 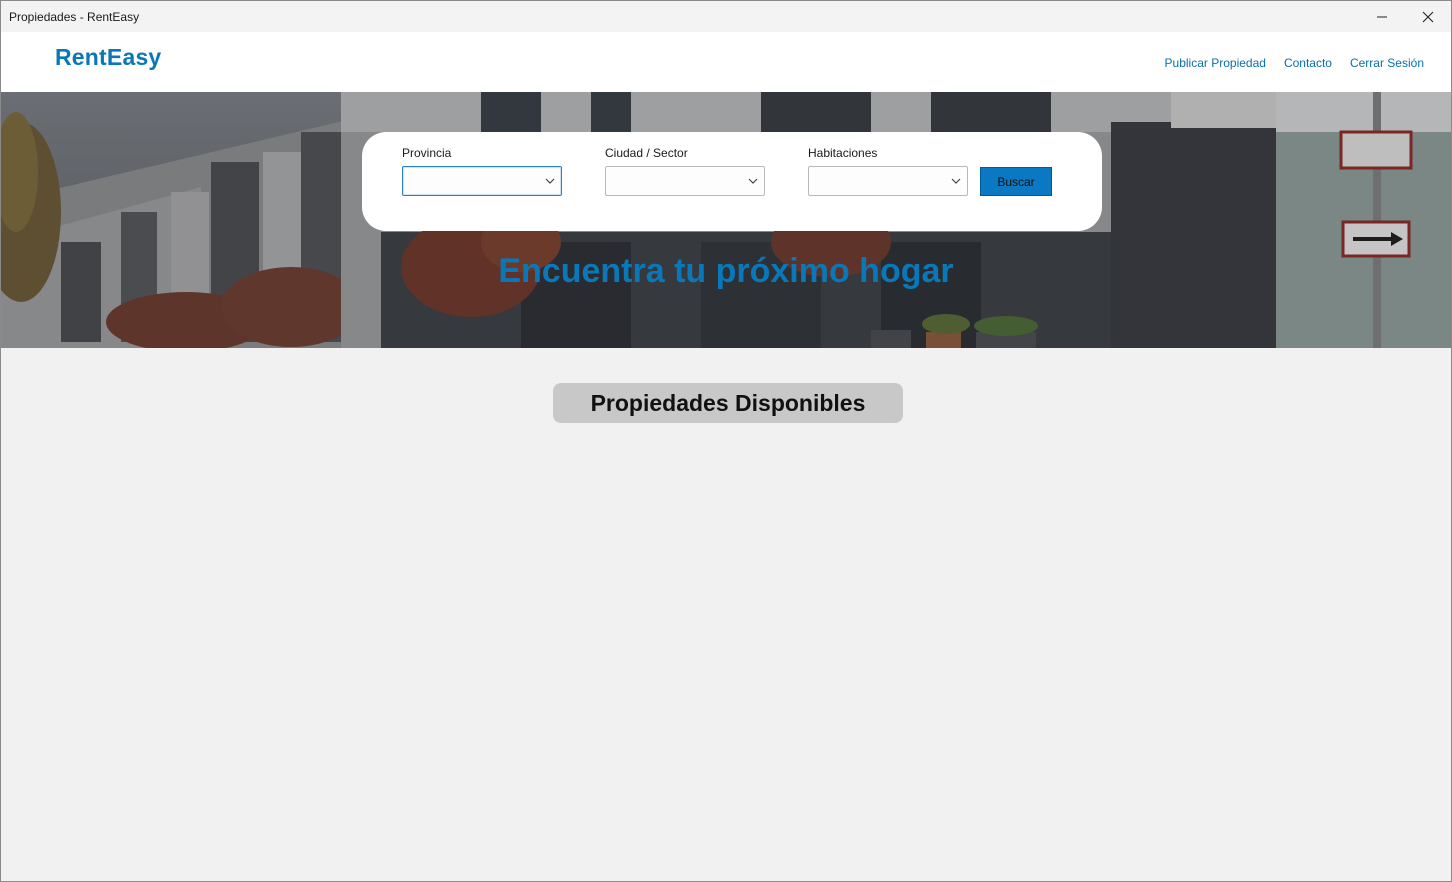 I want to click on ciudad-field: Ciudad / Sector, so click(x=685, y=171).